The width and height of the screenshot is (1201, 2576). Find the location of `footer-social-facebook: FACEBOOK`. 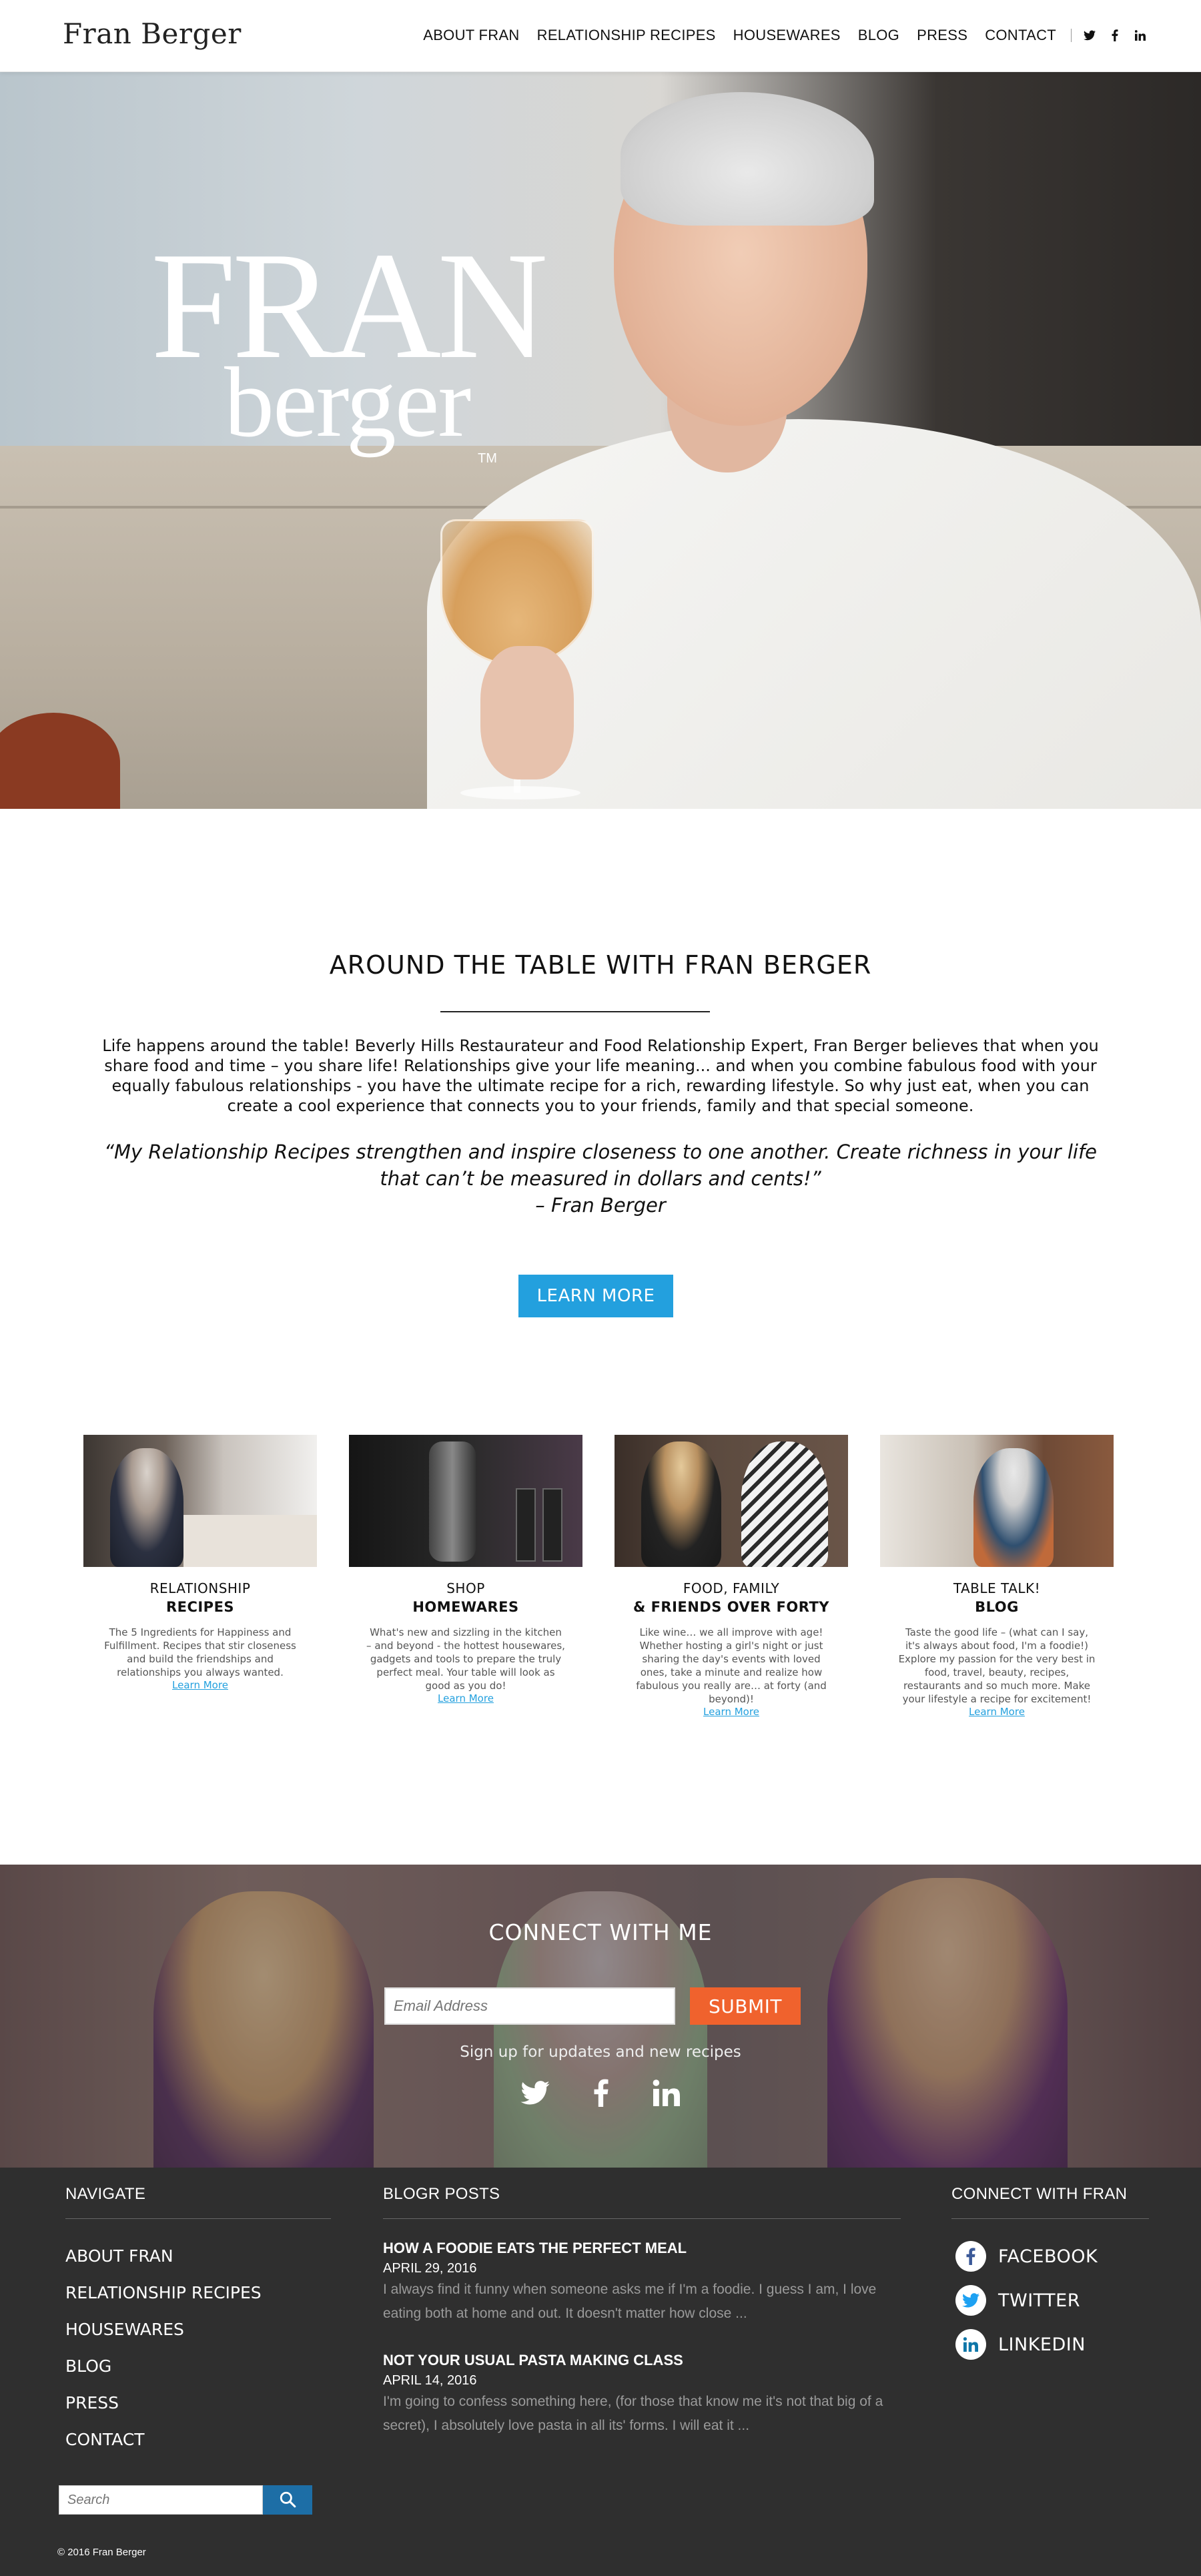

footer-social-facebook: FACEBOOK is located at coordinates (1026, 2256).